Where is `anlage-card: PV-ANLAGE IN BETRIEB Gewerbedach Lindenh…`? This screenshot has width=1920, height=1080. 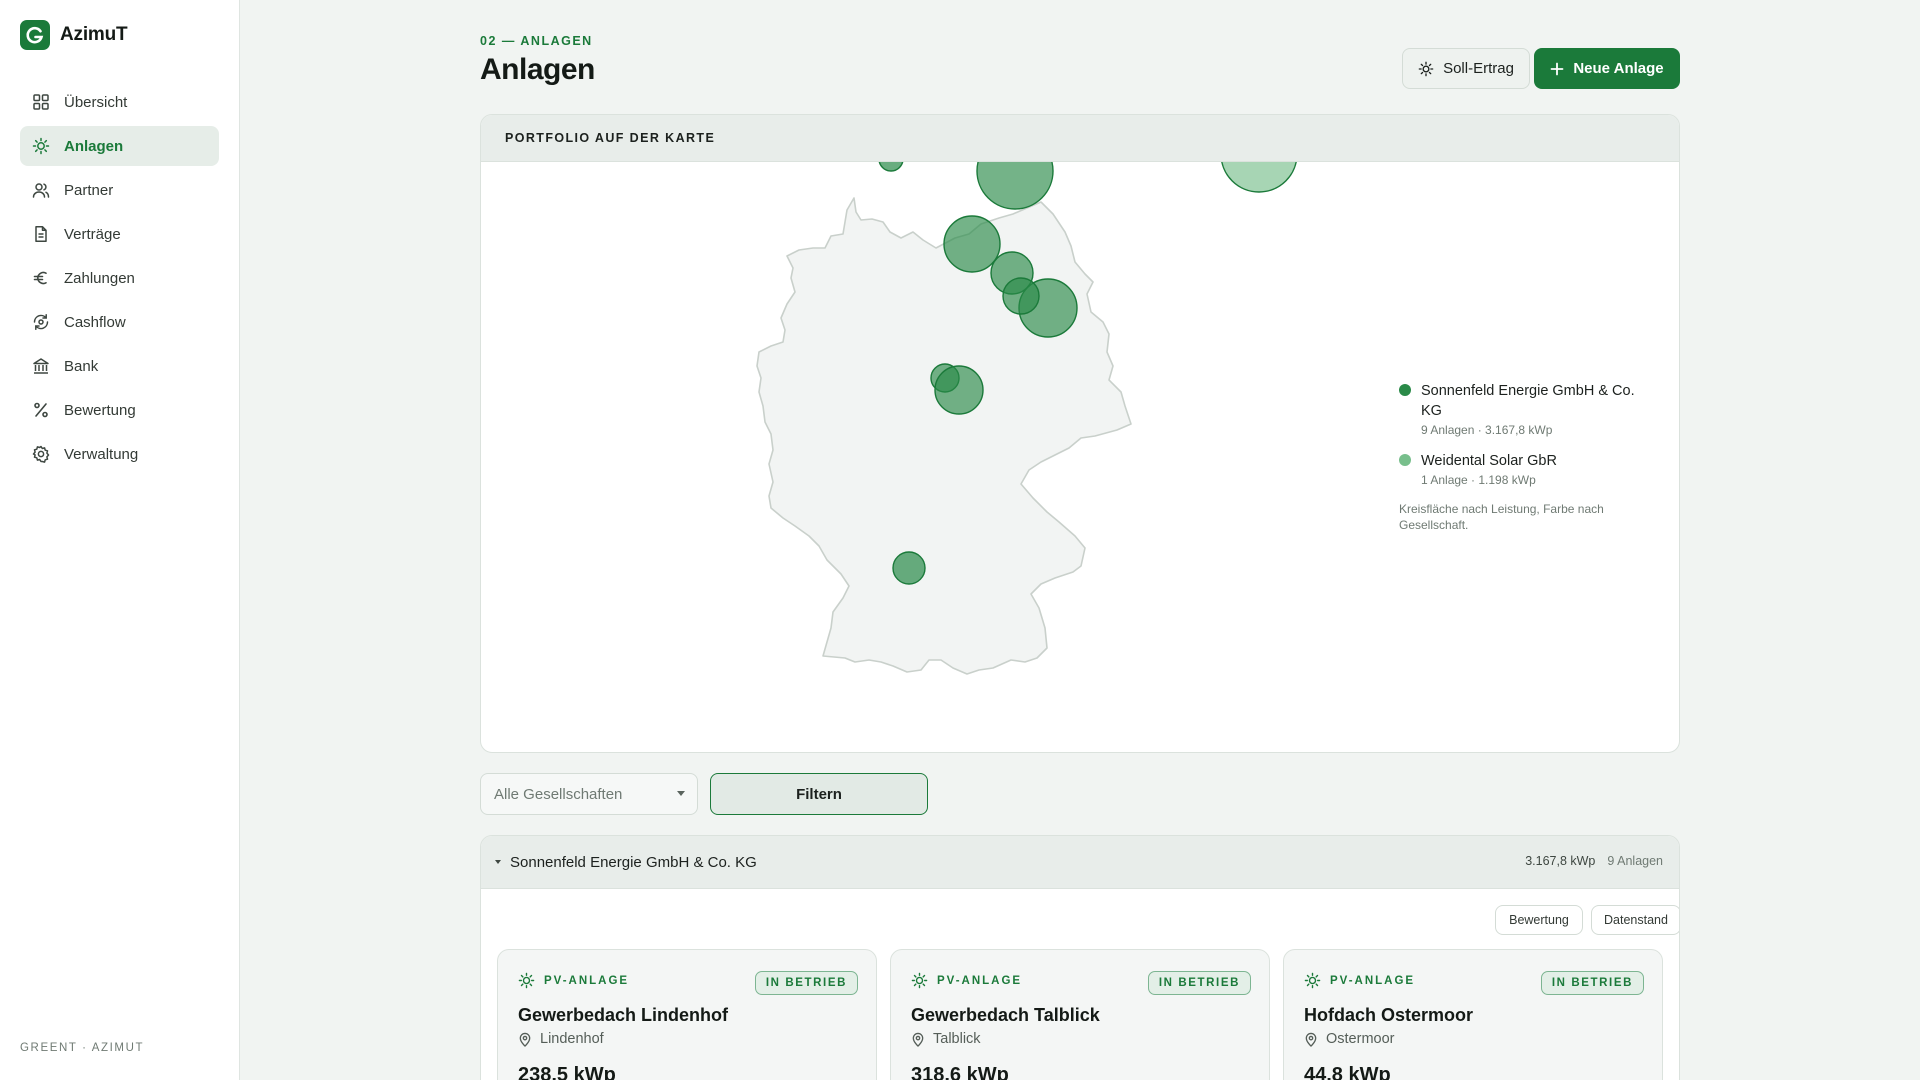 anlage-card: PV-ANLAGE IN BETRIEB Gewerbedach Lindenh… is located at coordinates (687, 1014).